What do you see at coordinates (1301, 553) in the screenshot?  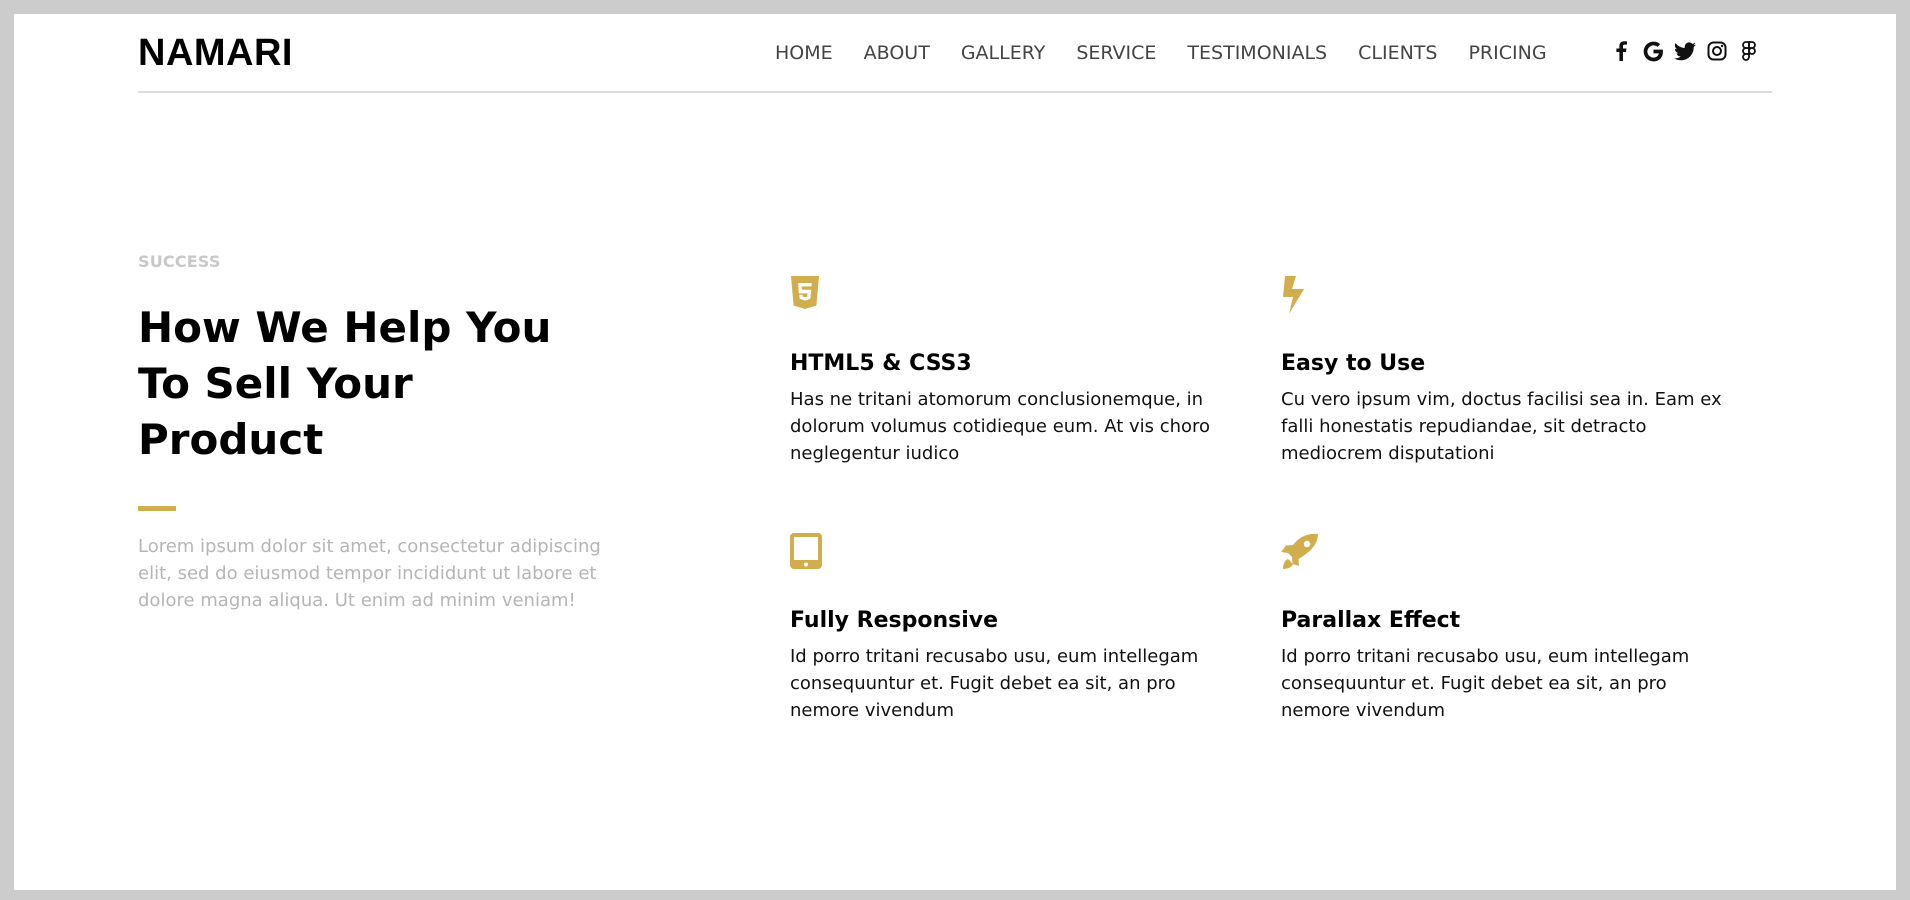 I see `rocket-icon` at bounding box center [1301, 553].